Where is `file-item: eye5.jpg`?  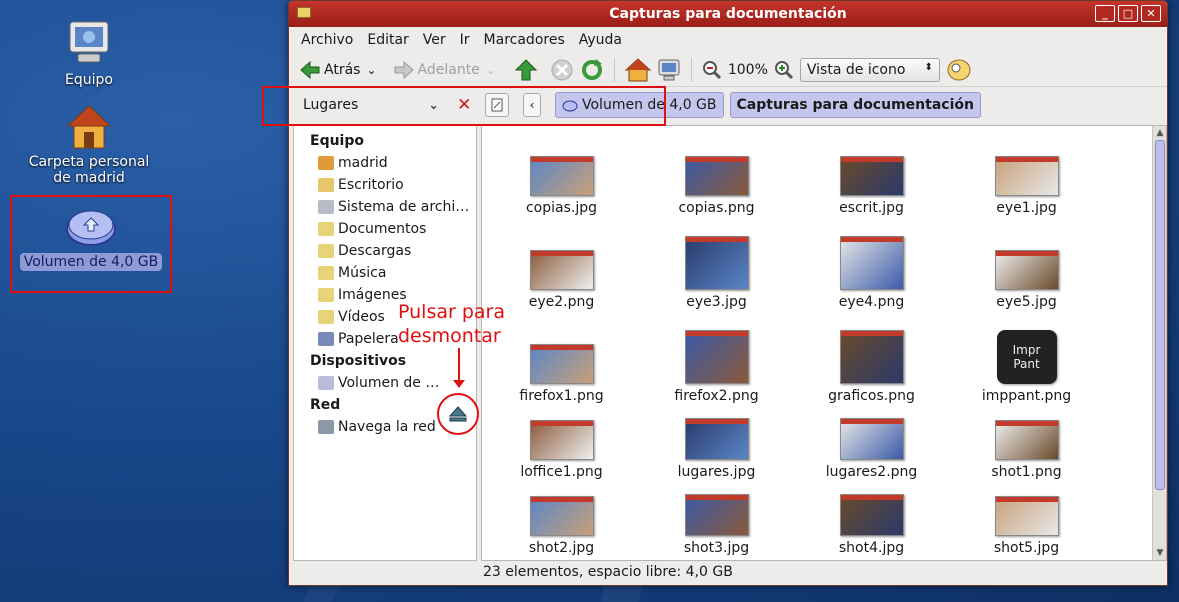
file-item: eye5.jpg is located at coordinates (1026, 277).